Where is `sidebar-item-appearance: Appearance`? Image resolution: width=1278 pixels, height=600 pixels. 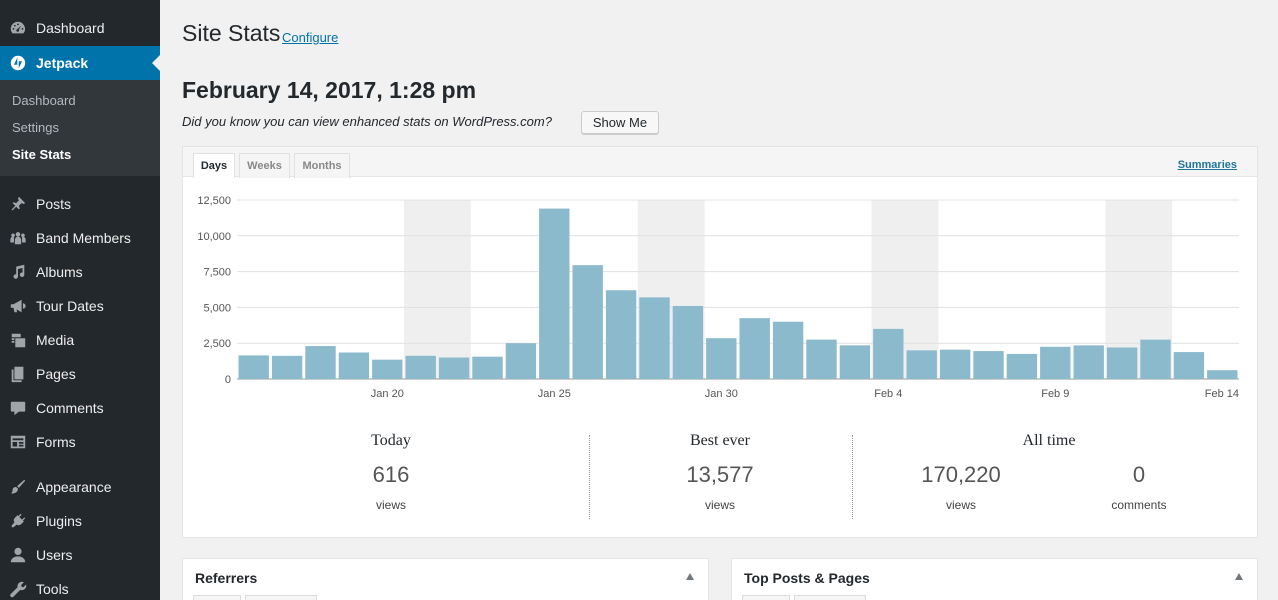 sidebar-item-appearance: Appearance is located at coordinates (80, 487).